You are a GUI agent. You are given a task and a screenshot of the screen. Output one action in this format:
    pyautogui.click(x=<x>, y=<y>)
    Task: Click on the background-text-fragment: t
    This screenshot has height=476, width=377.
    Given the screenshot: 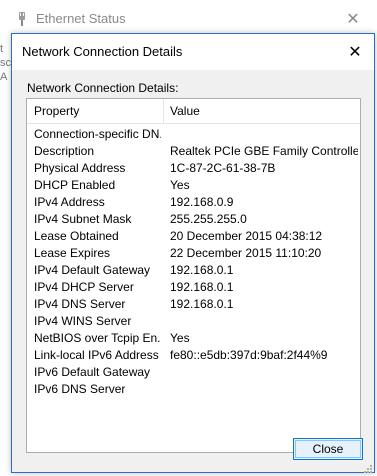 What is the action you would take?
    pyautogui.click(x=2, y=49)
    